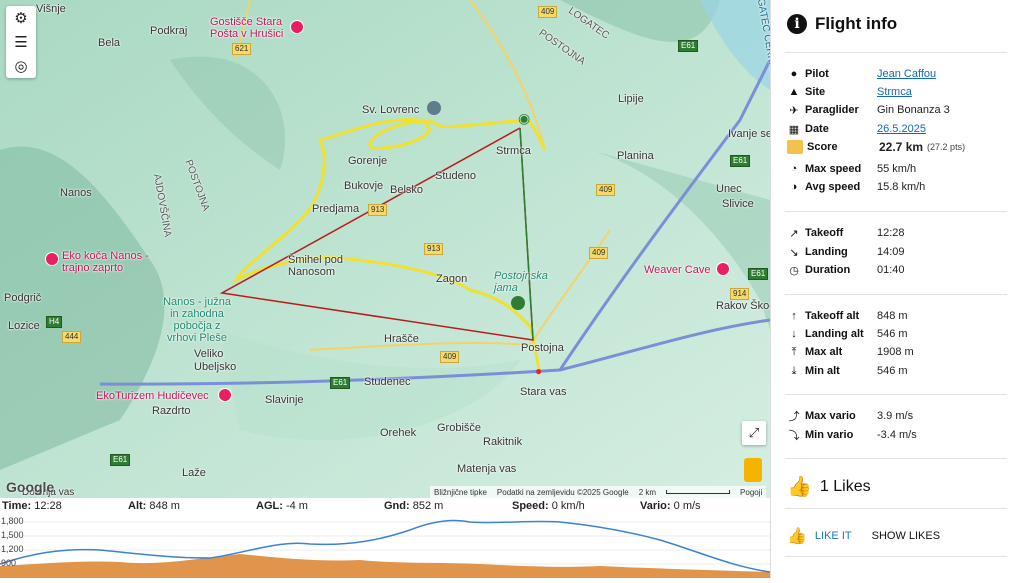 The image size is (1024, 583). Describe the element at coordinates (459, 428) in the screenshot. I see `place-label: Grobišče` at that location.